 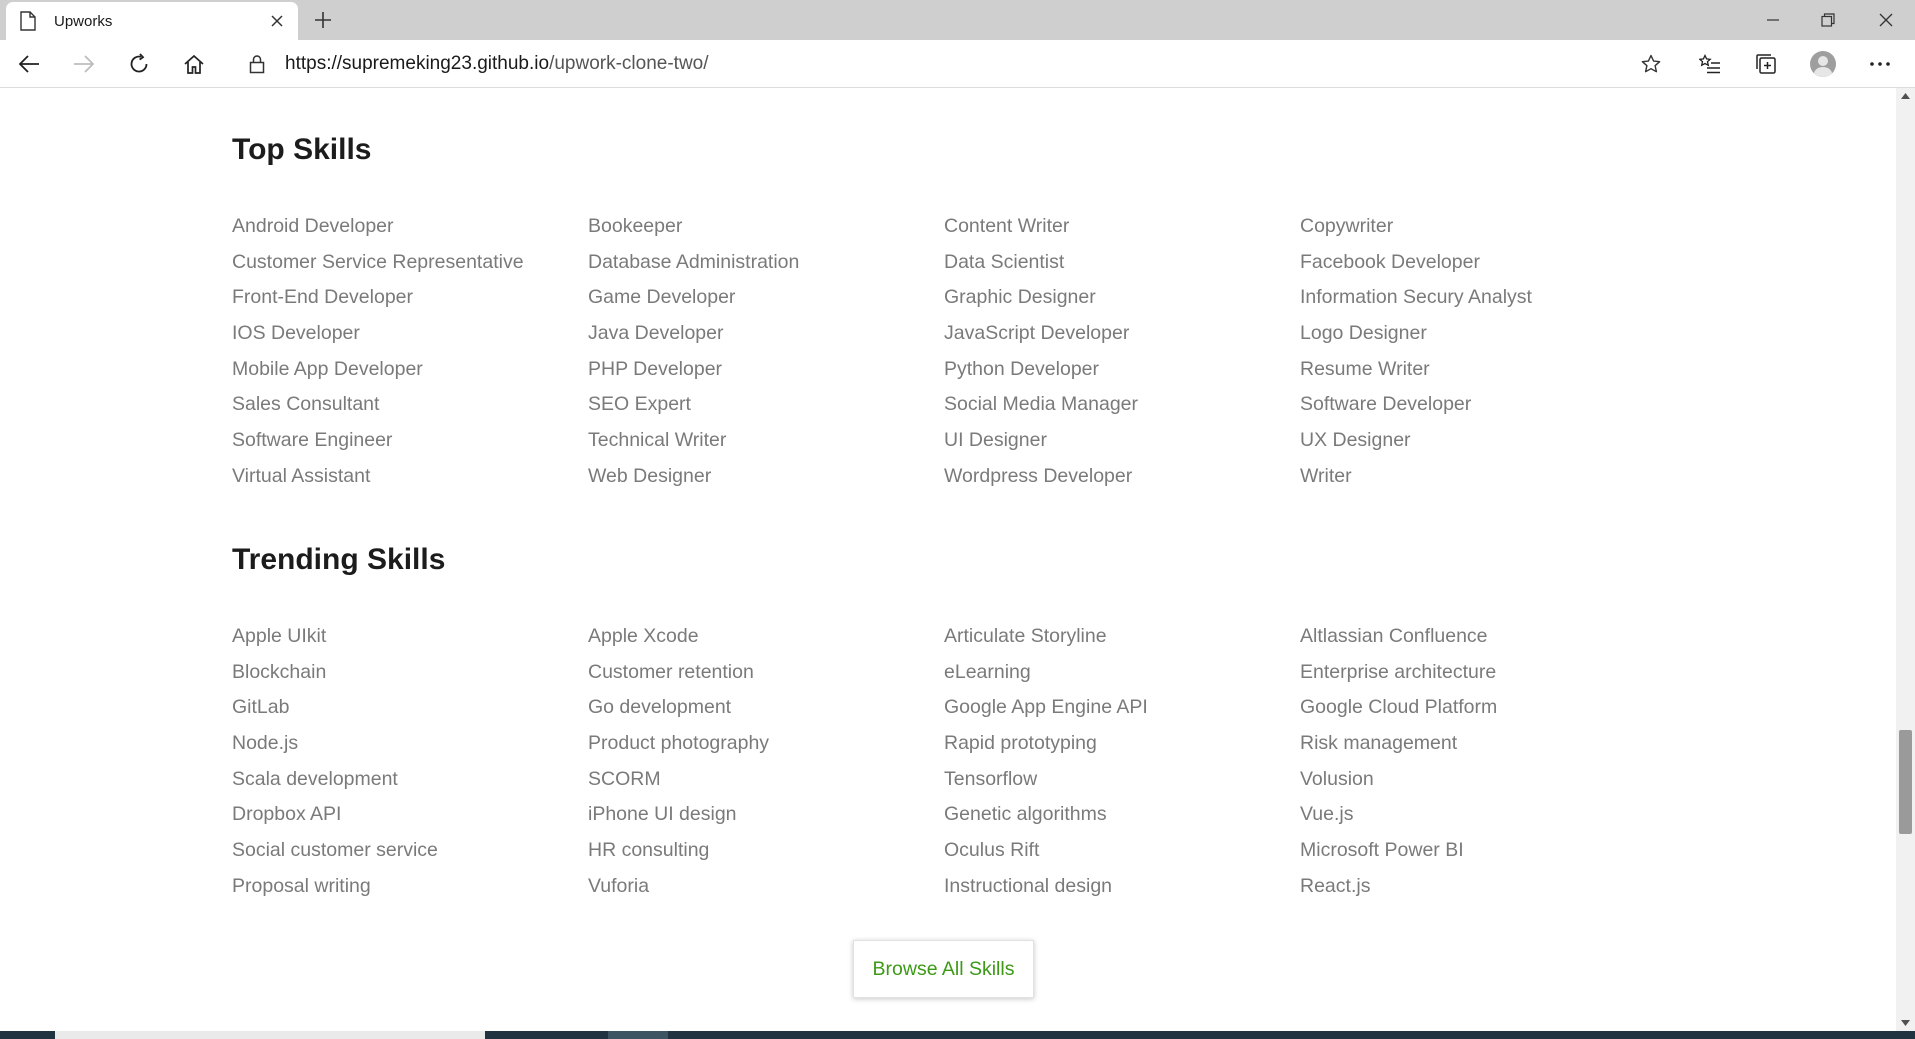 I want to click on skill-link: Altlassian Confluence, so click(x=1481, y=643).